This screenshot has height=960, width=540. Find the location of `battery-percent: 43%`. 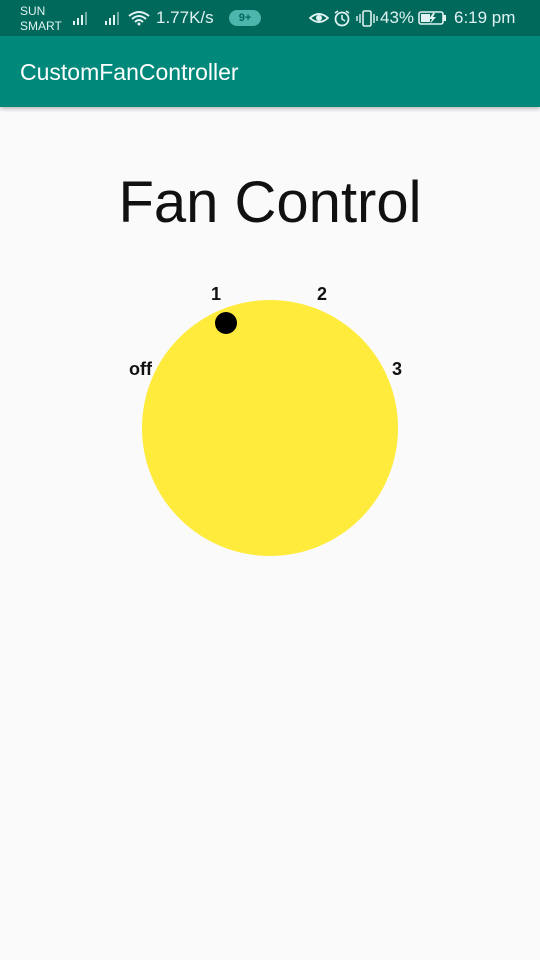

battery-percent: 43% is located at coordinates (397, 17).